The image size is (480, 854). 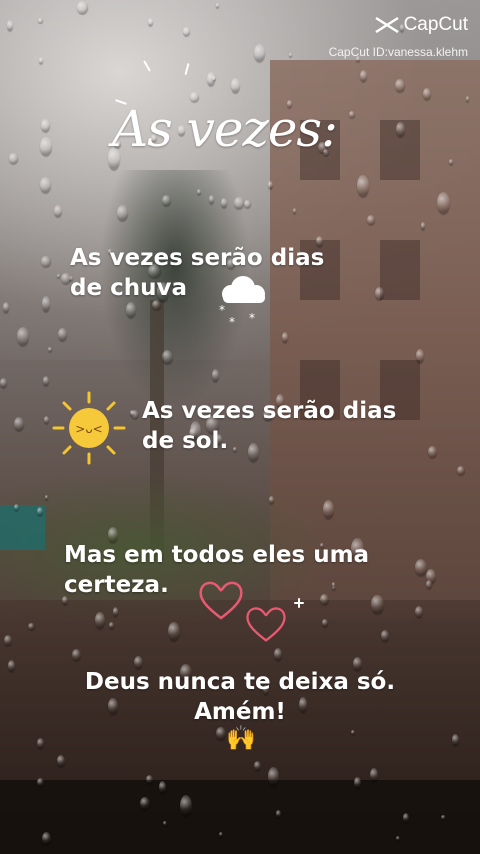 I want to click on capcut-id-text: CapCut ID:vanessa.klehm, so click(x=398, y=52).